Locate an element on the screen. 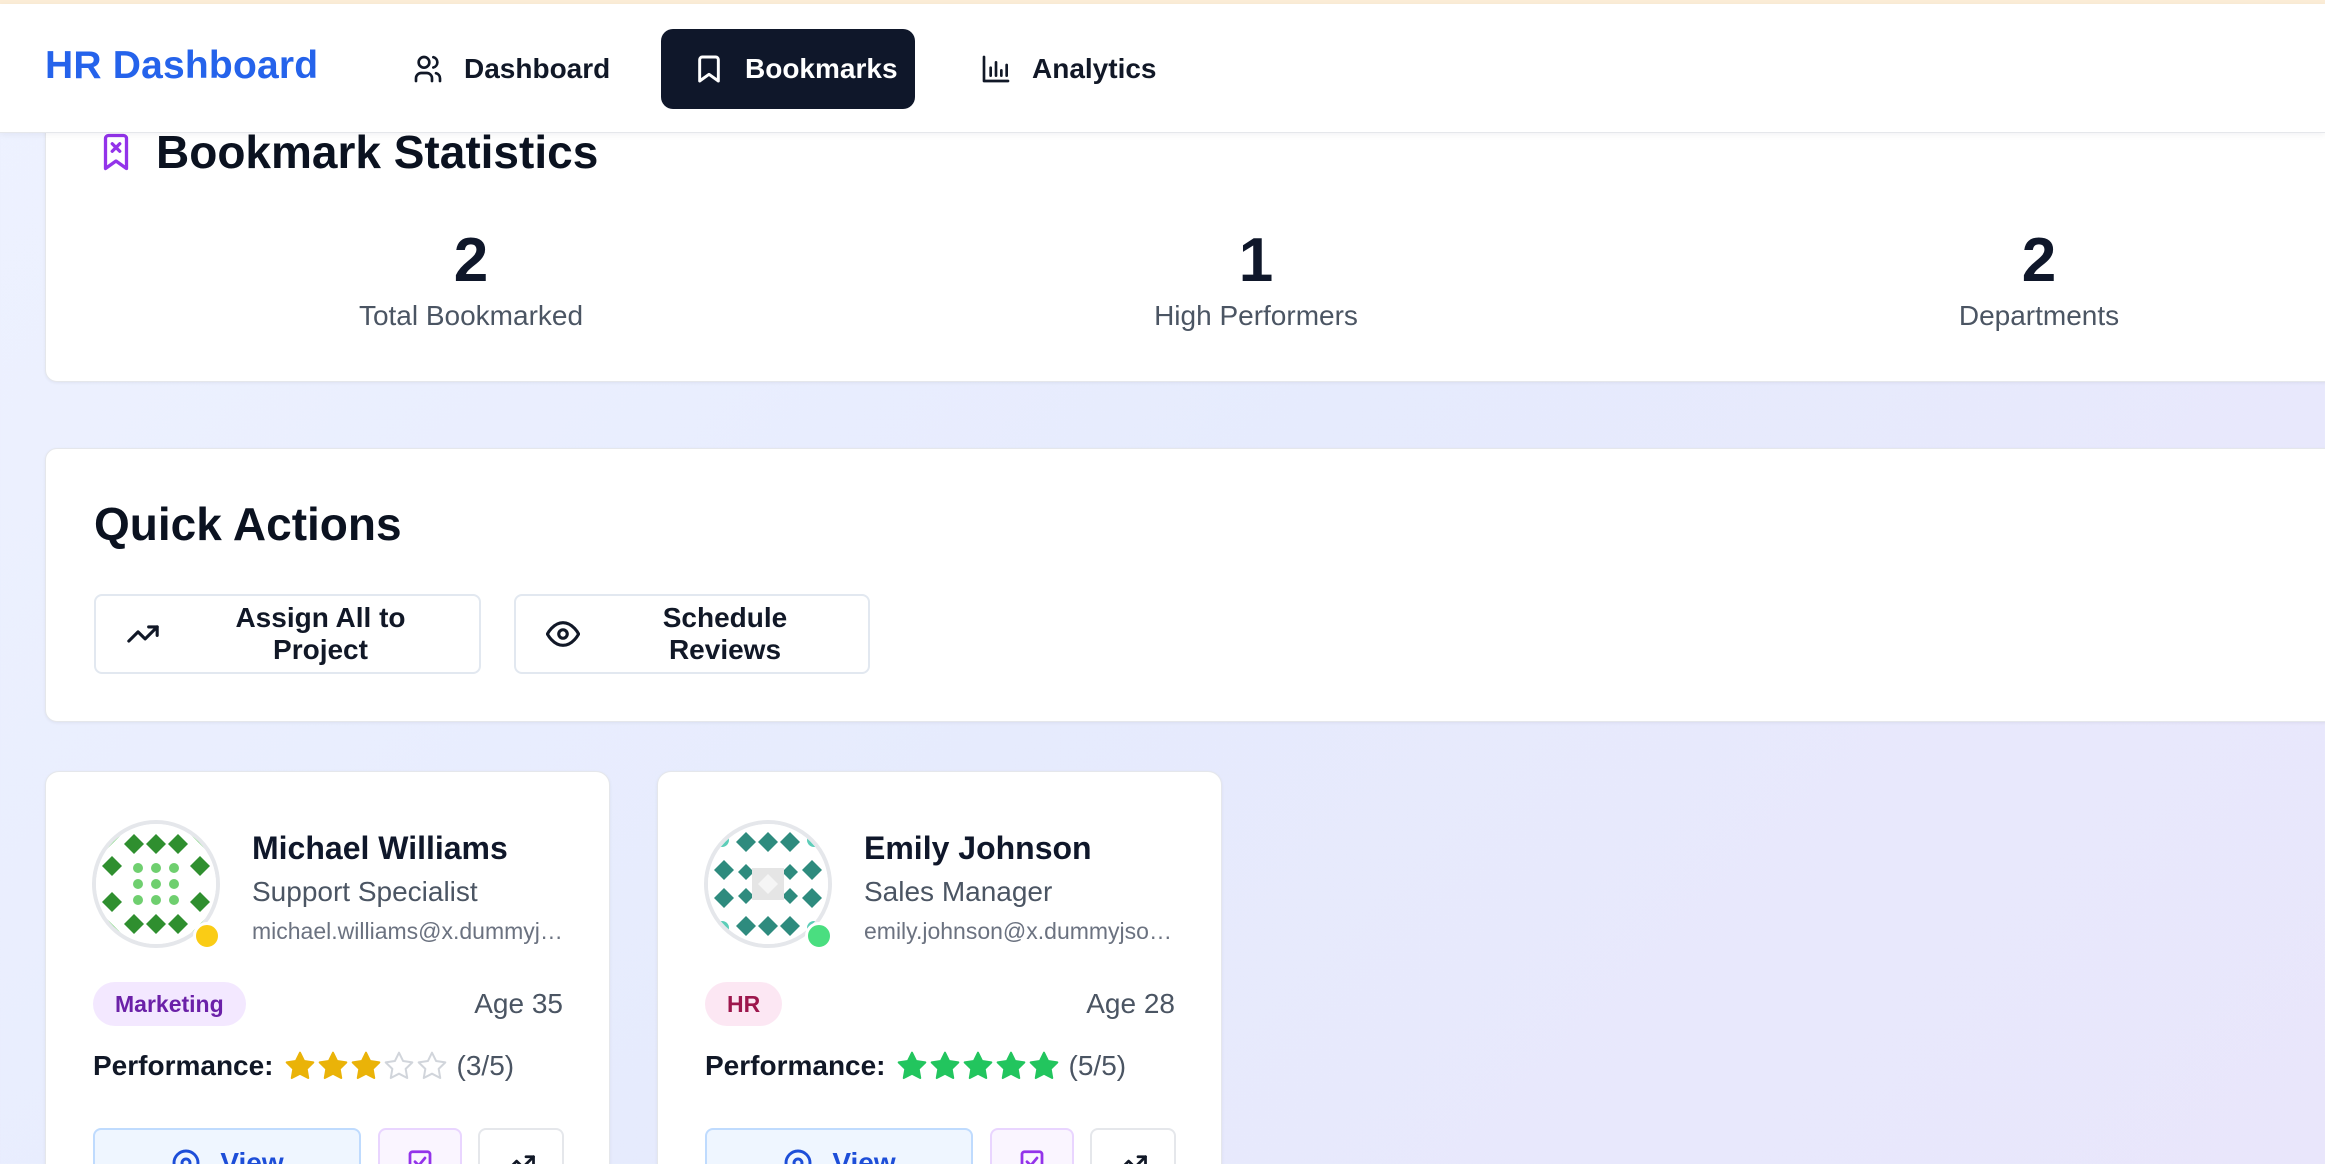 Image resolution: width=2325 pixels, height=1164 pixels. users-icon is located at coordinates (428, 69).